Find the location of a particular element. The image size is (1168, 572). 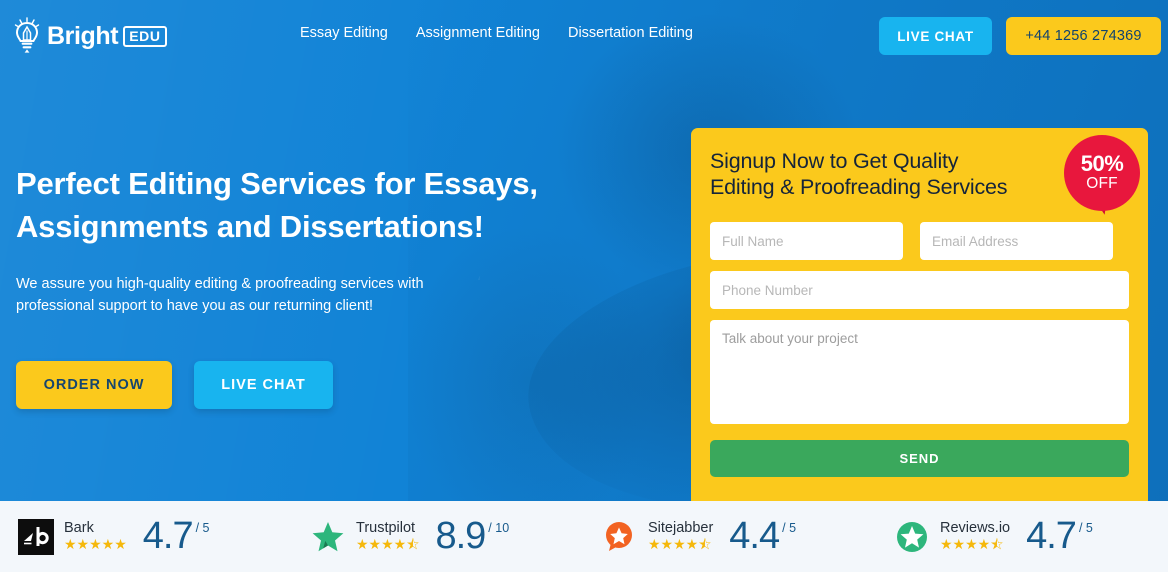

project-message-textarea is located at coordinates (919, 372).